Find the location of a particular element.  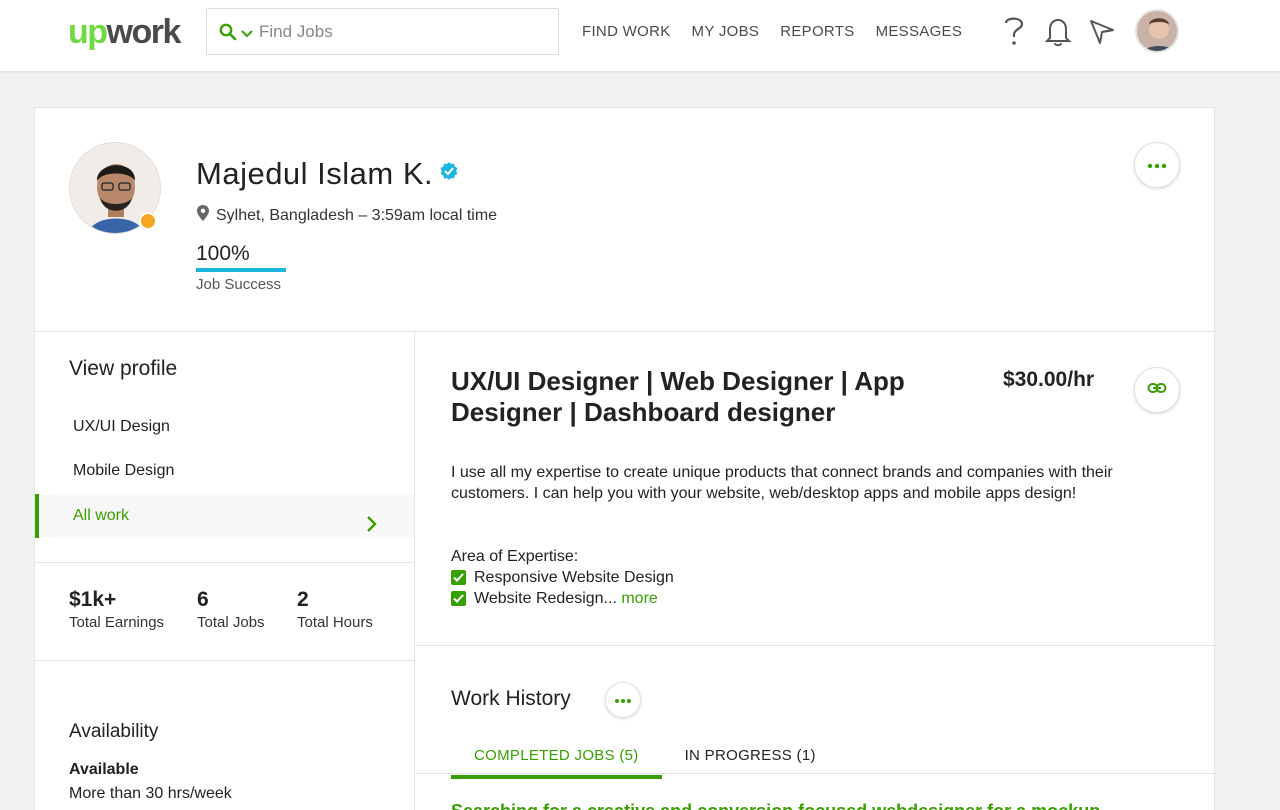

location-pin-icon is located at coordinates (203, 216).